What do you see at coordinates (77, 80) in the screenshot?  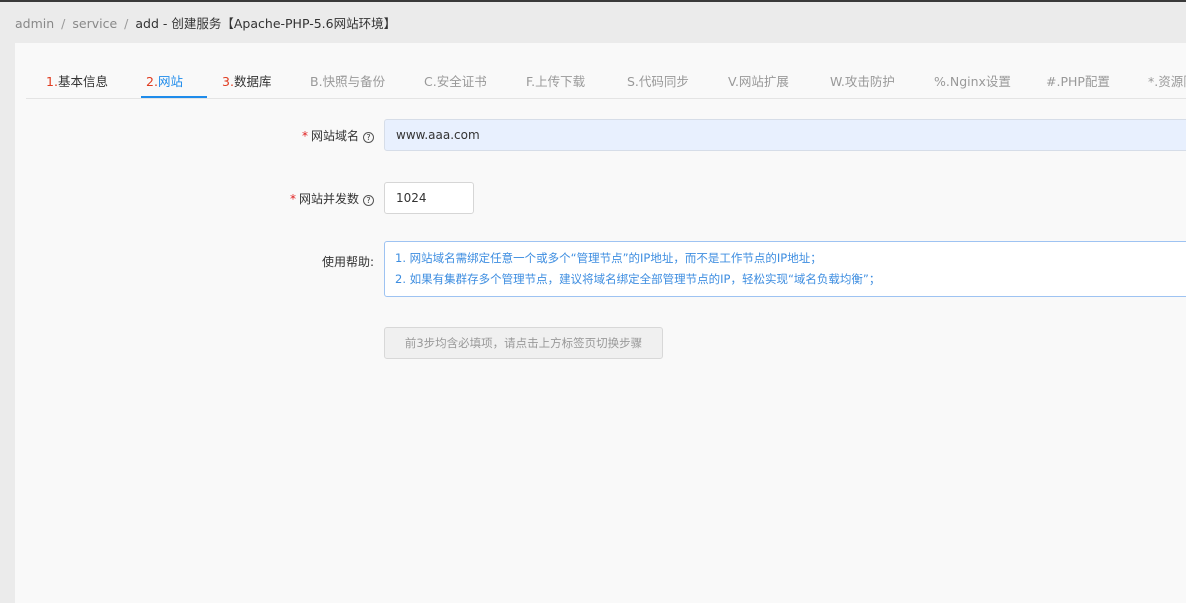 I see `tab-basic-info: 1.基本信息` at bounding box center [77, 80].